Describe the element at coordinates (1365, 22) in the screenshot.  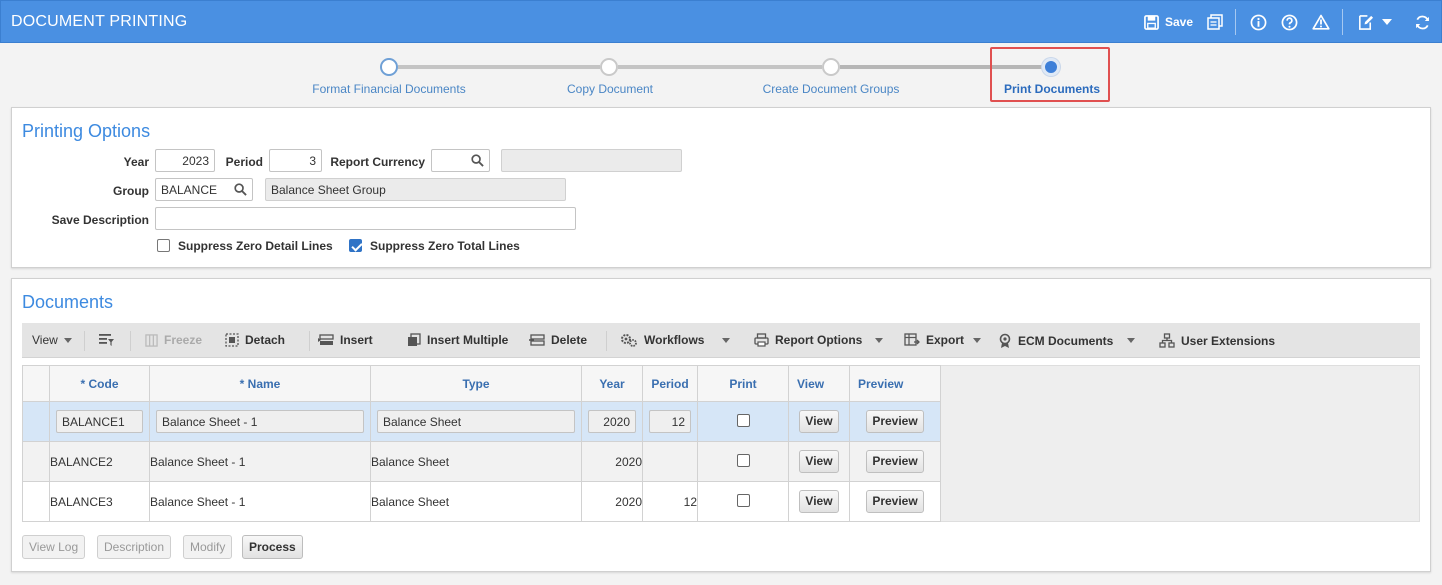
I see `edit-menu-button` at that location.